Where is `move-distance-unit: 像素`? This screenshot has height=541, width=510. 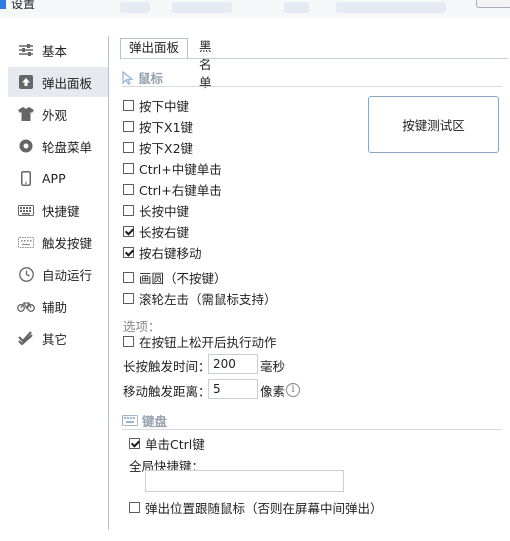
move-distance-unit: 像素 is located at coordinates (273, 391).